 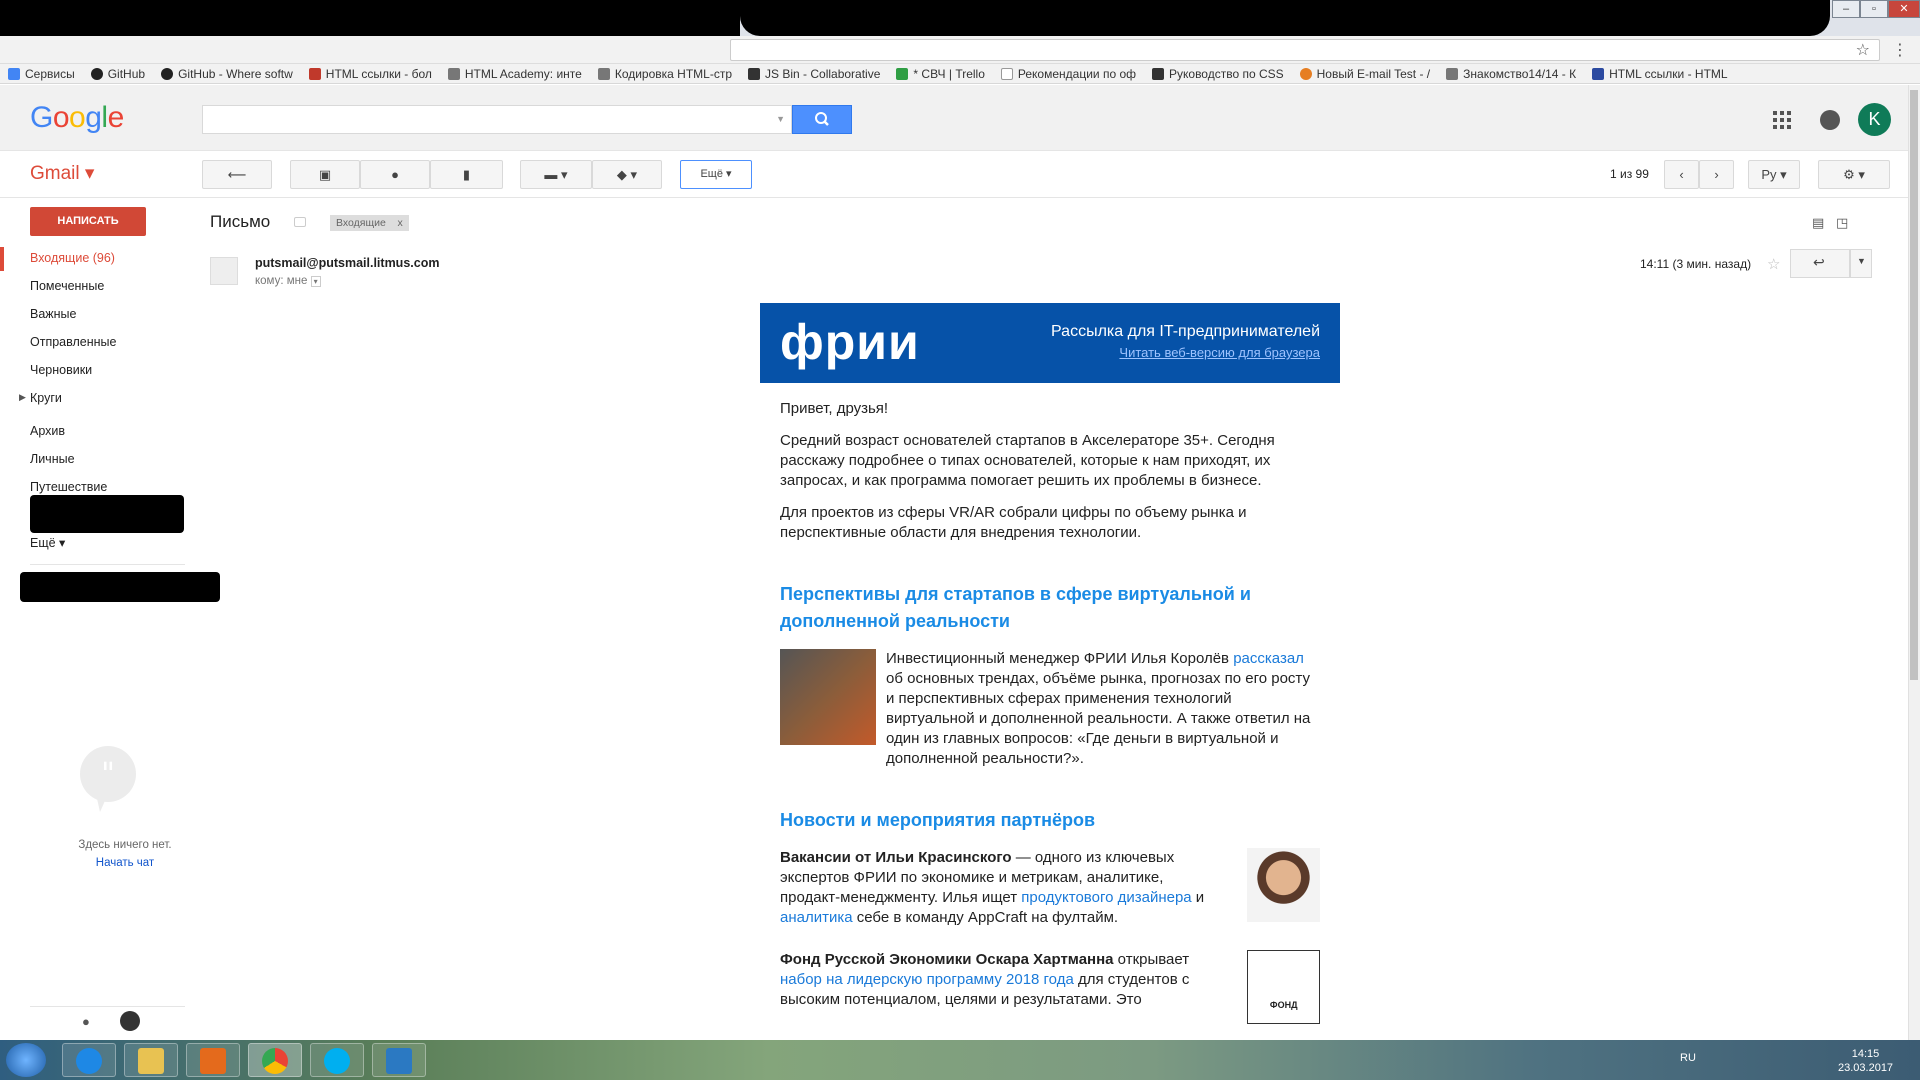 I want to click on gmail-header: Google ▼ K, so click(x=960, y=118).